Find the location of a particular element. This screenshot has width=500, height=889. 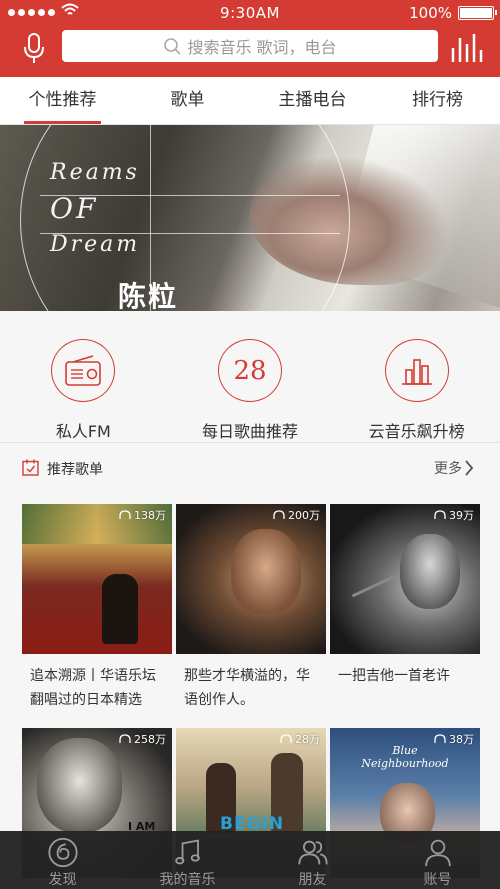

chart-icon is located at coordinates (416, 370).